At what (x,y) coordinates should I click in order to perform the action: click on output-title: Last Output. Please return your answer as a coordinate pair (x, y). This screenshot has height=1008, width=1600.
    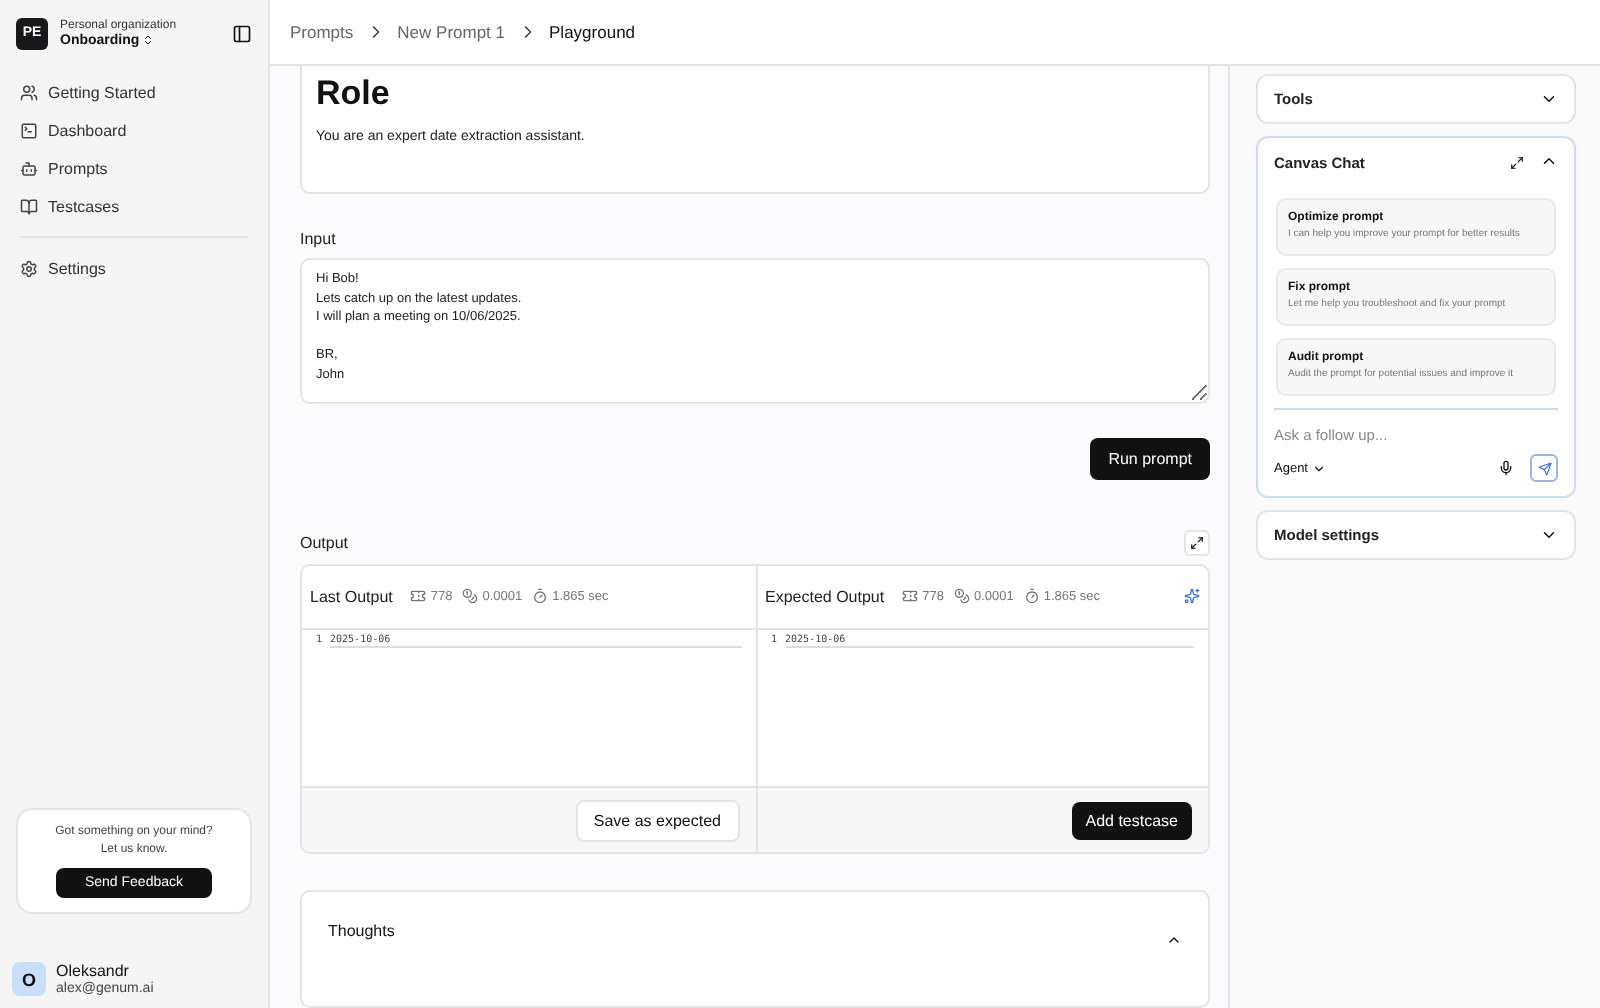
    Looking at the image, I should click on (351, 596).